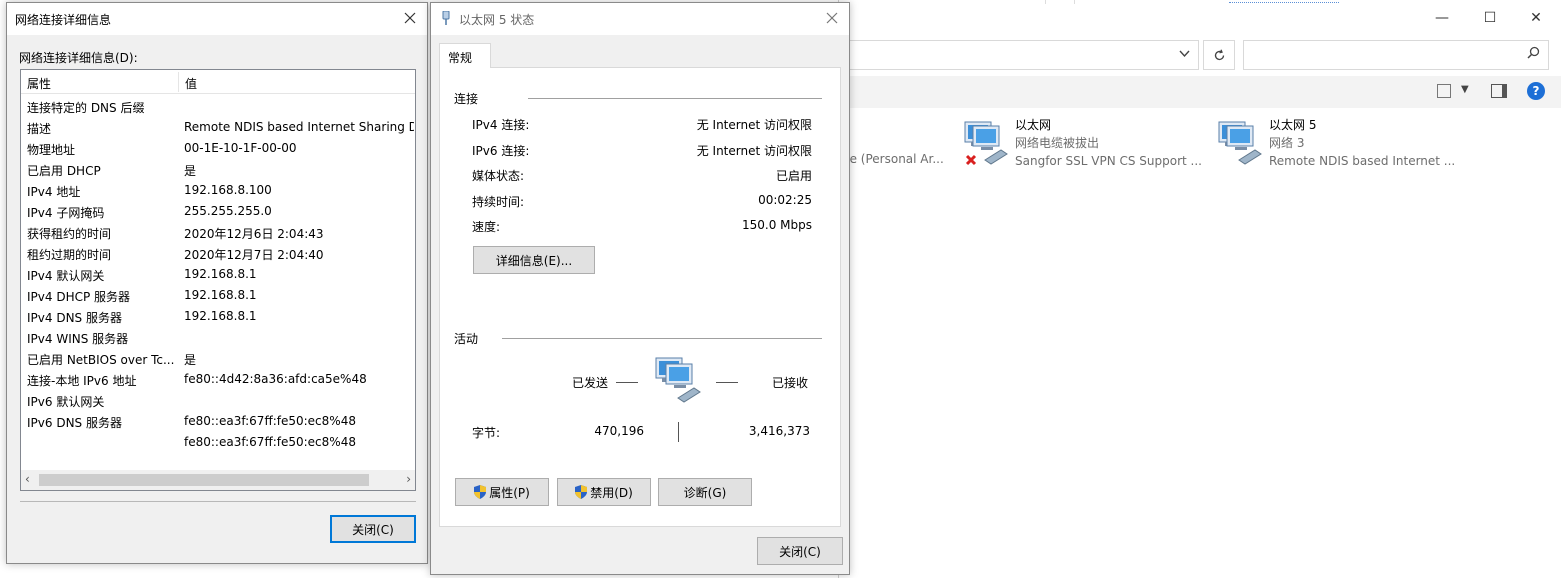  I want to click on property-name: IPv4 地址, so click(54, 192).